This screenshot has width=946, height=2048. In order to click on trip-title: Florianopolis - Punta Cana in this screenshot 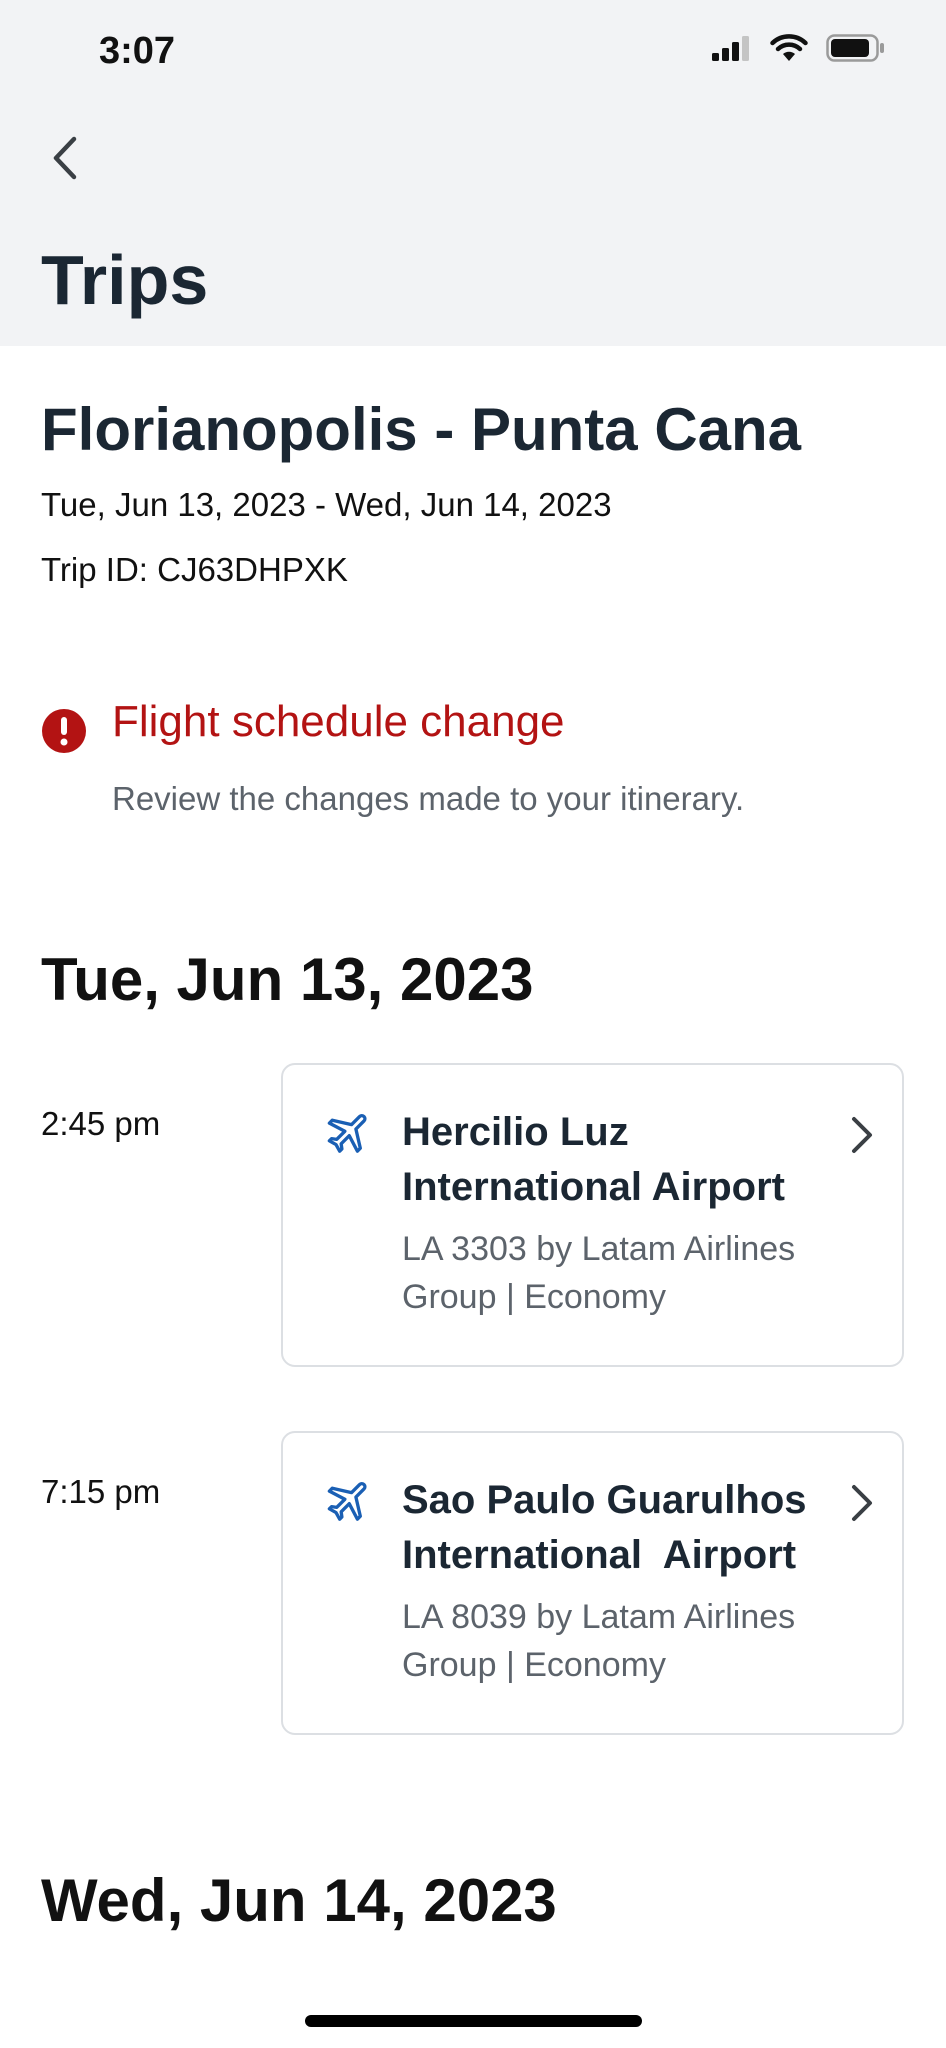, I will do `click(421, 429)`.